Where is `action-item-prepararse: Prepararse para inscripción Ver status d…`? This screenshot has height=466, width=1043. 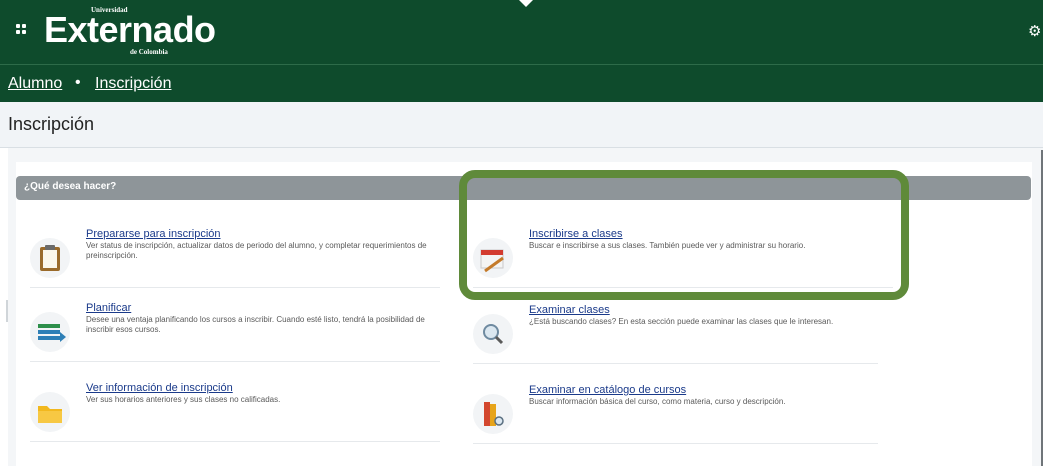 action-item-prepararse: Prepararse para inscripción Ver status d… is located at coordinates (235, 258).